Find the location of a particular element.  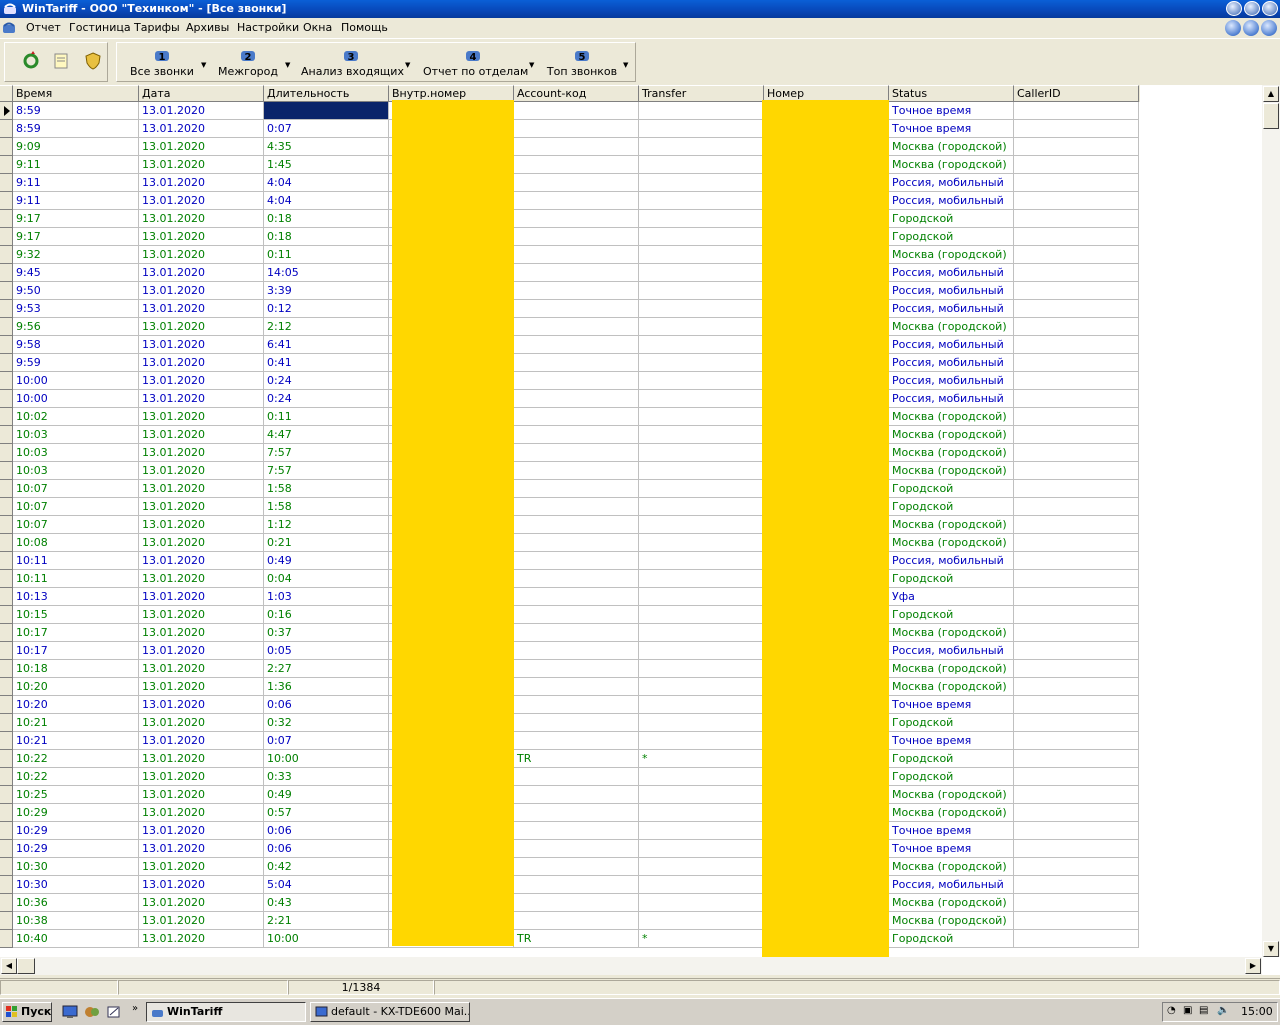

table-row: 9:56 13.01.2020 2:12 Москва (городской) is located at coordinates (570, 327).